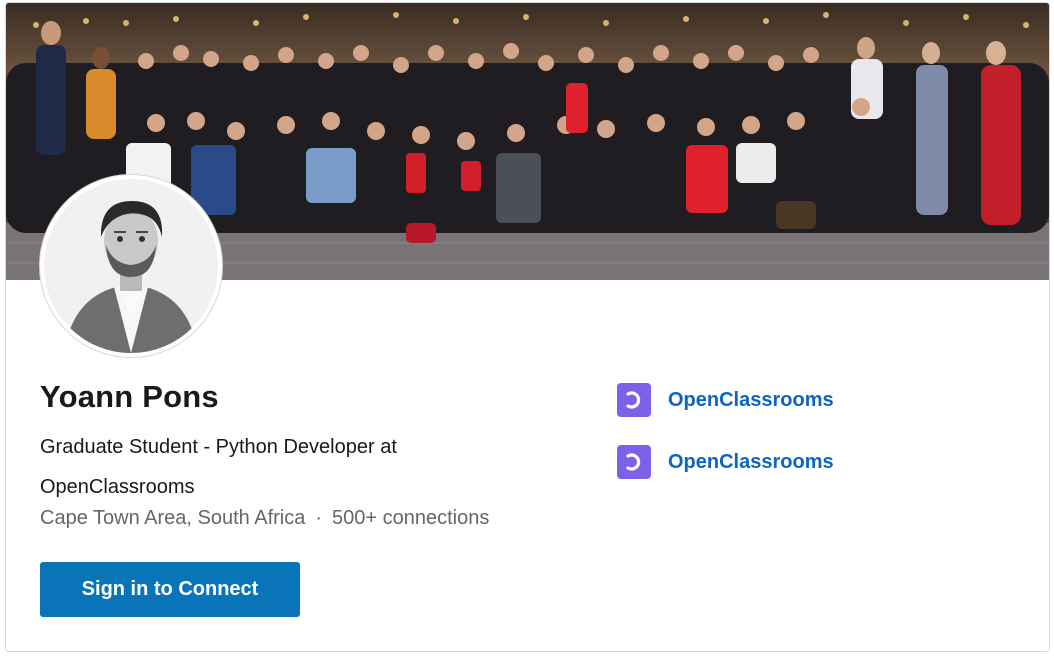 Image resolution: width=1054 pixels, height=657 pixels. What do you see at coordinates (129, 396) in the screenshot?
I see `profile-name: Yoann Pons` at bounding box center [129, 396].